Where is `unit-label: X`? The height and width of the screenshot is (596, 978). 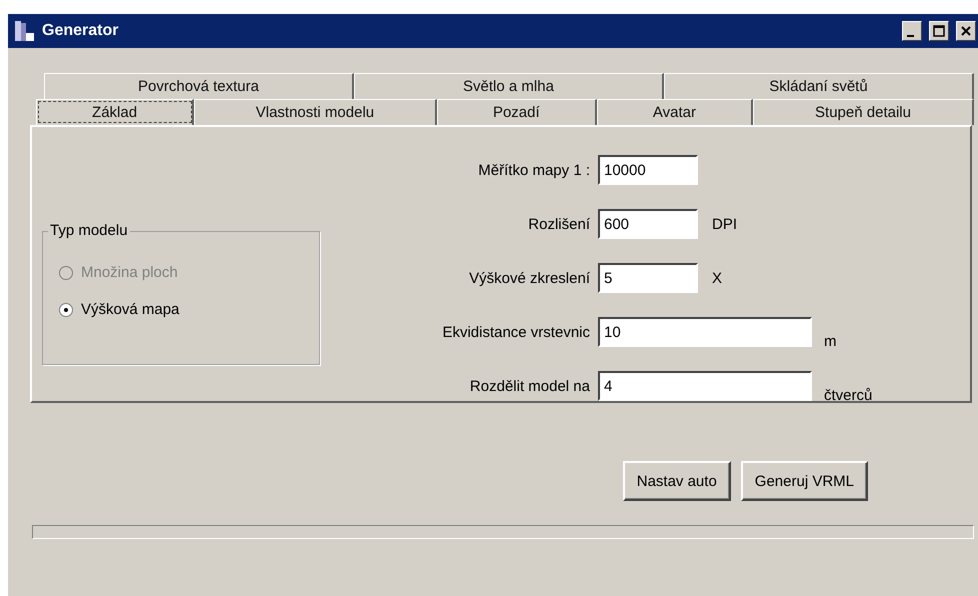
unit-label: X is located at coordinates (717, 278).